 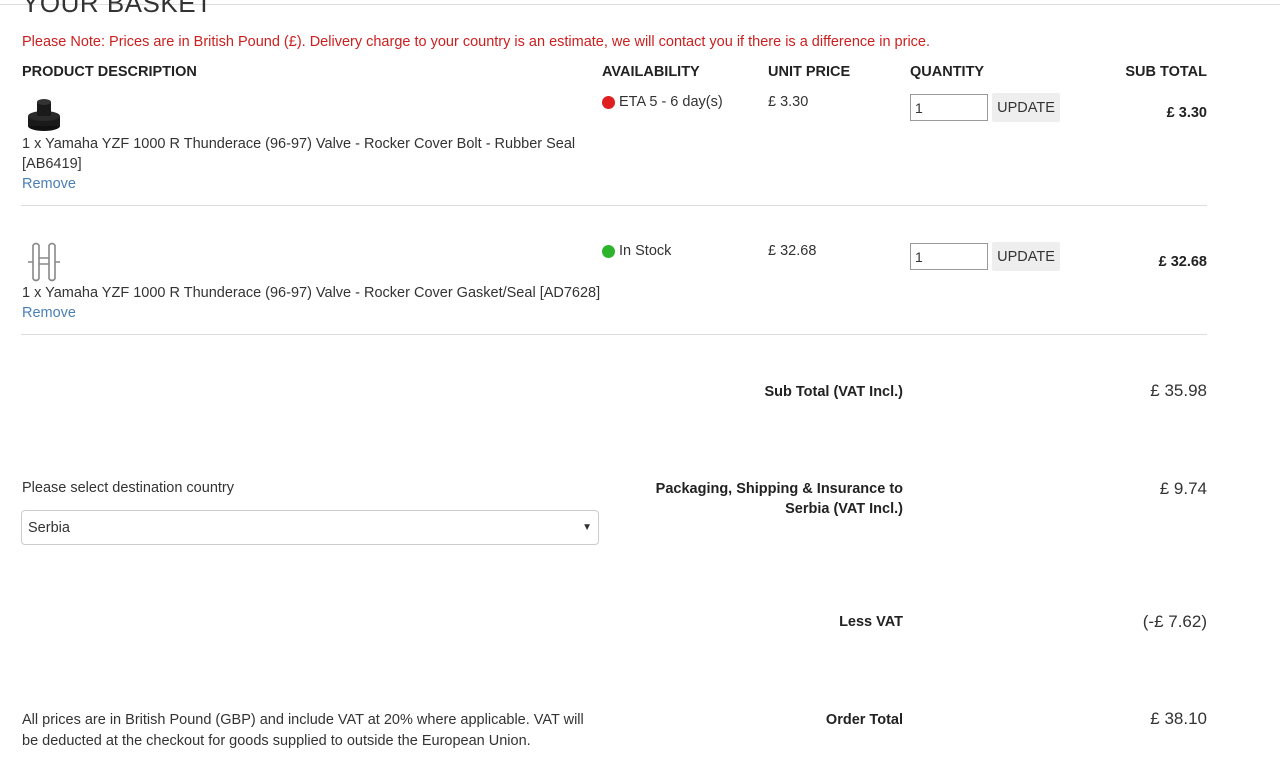 I want to click on destination-selected: Serbia, so click(x=49, y=527).